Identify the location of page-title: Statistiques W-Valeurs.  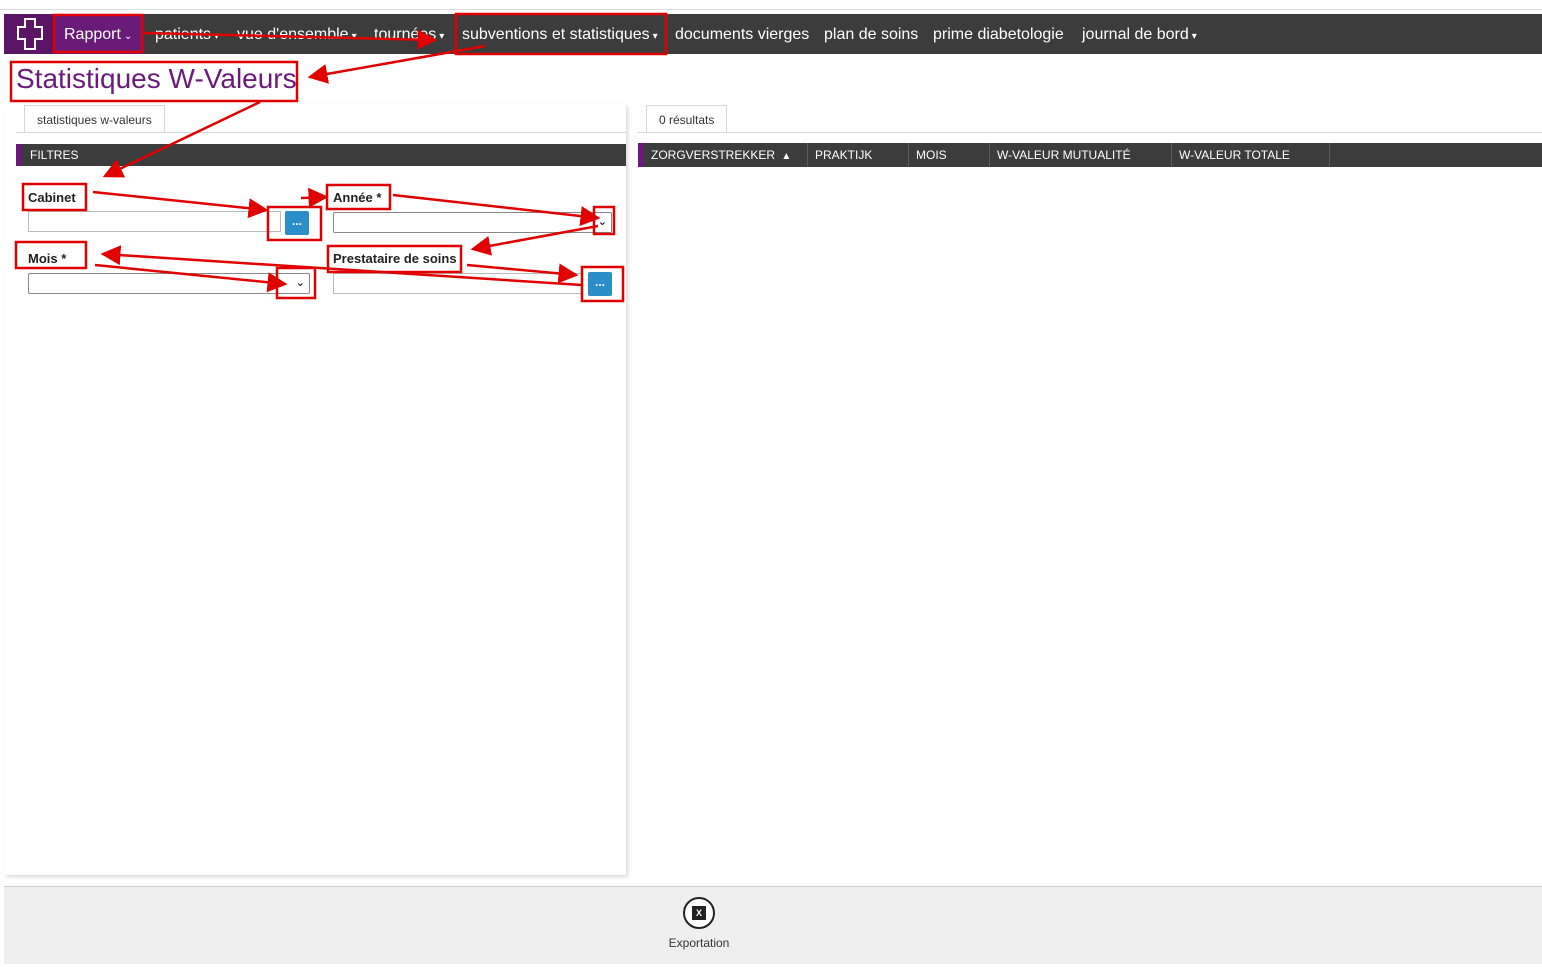
(156, 78).